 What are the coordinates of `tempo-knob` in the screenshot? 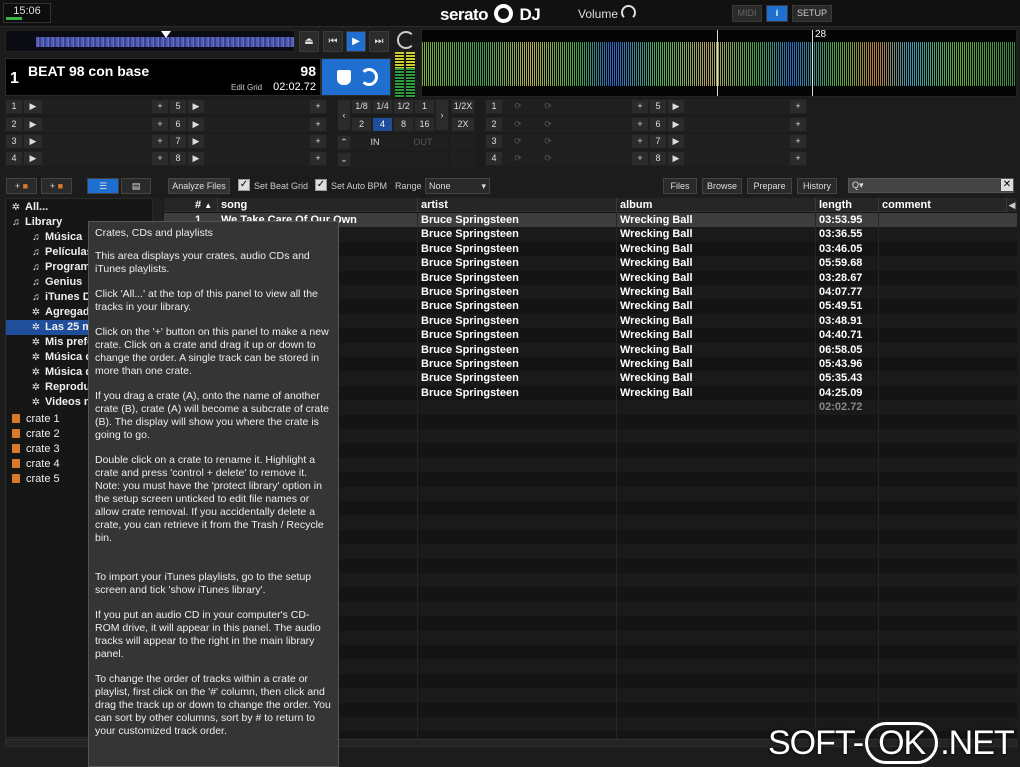 It's located at (406, 40).